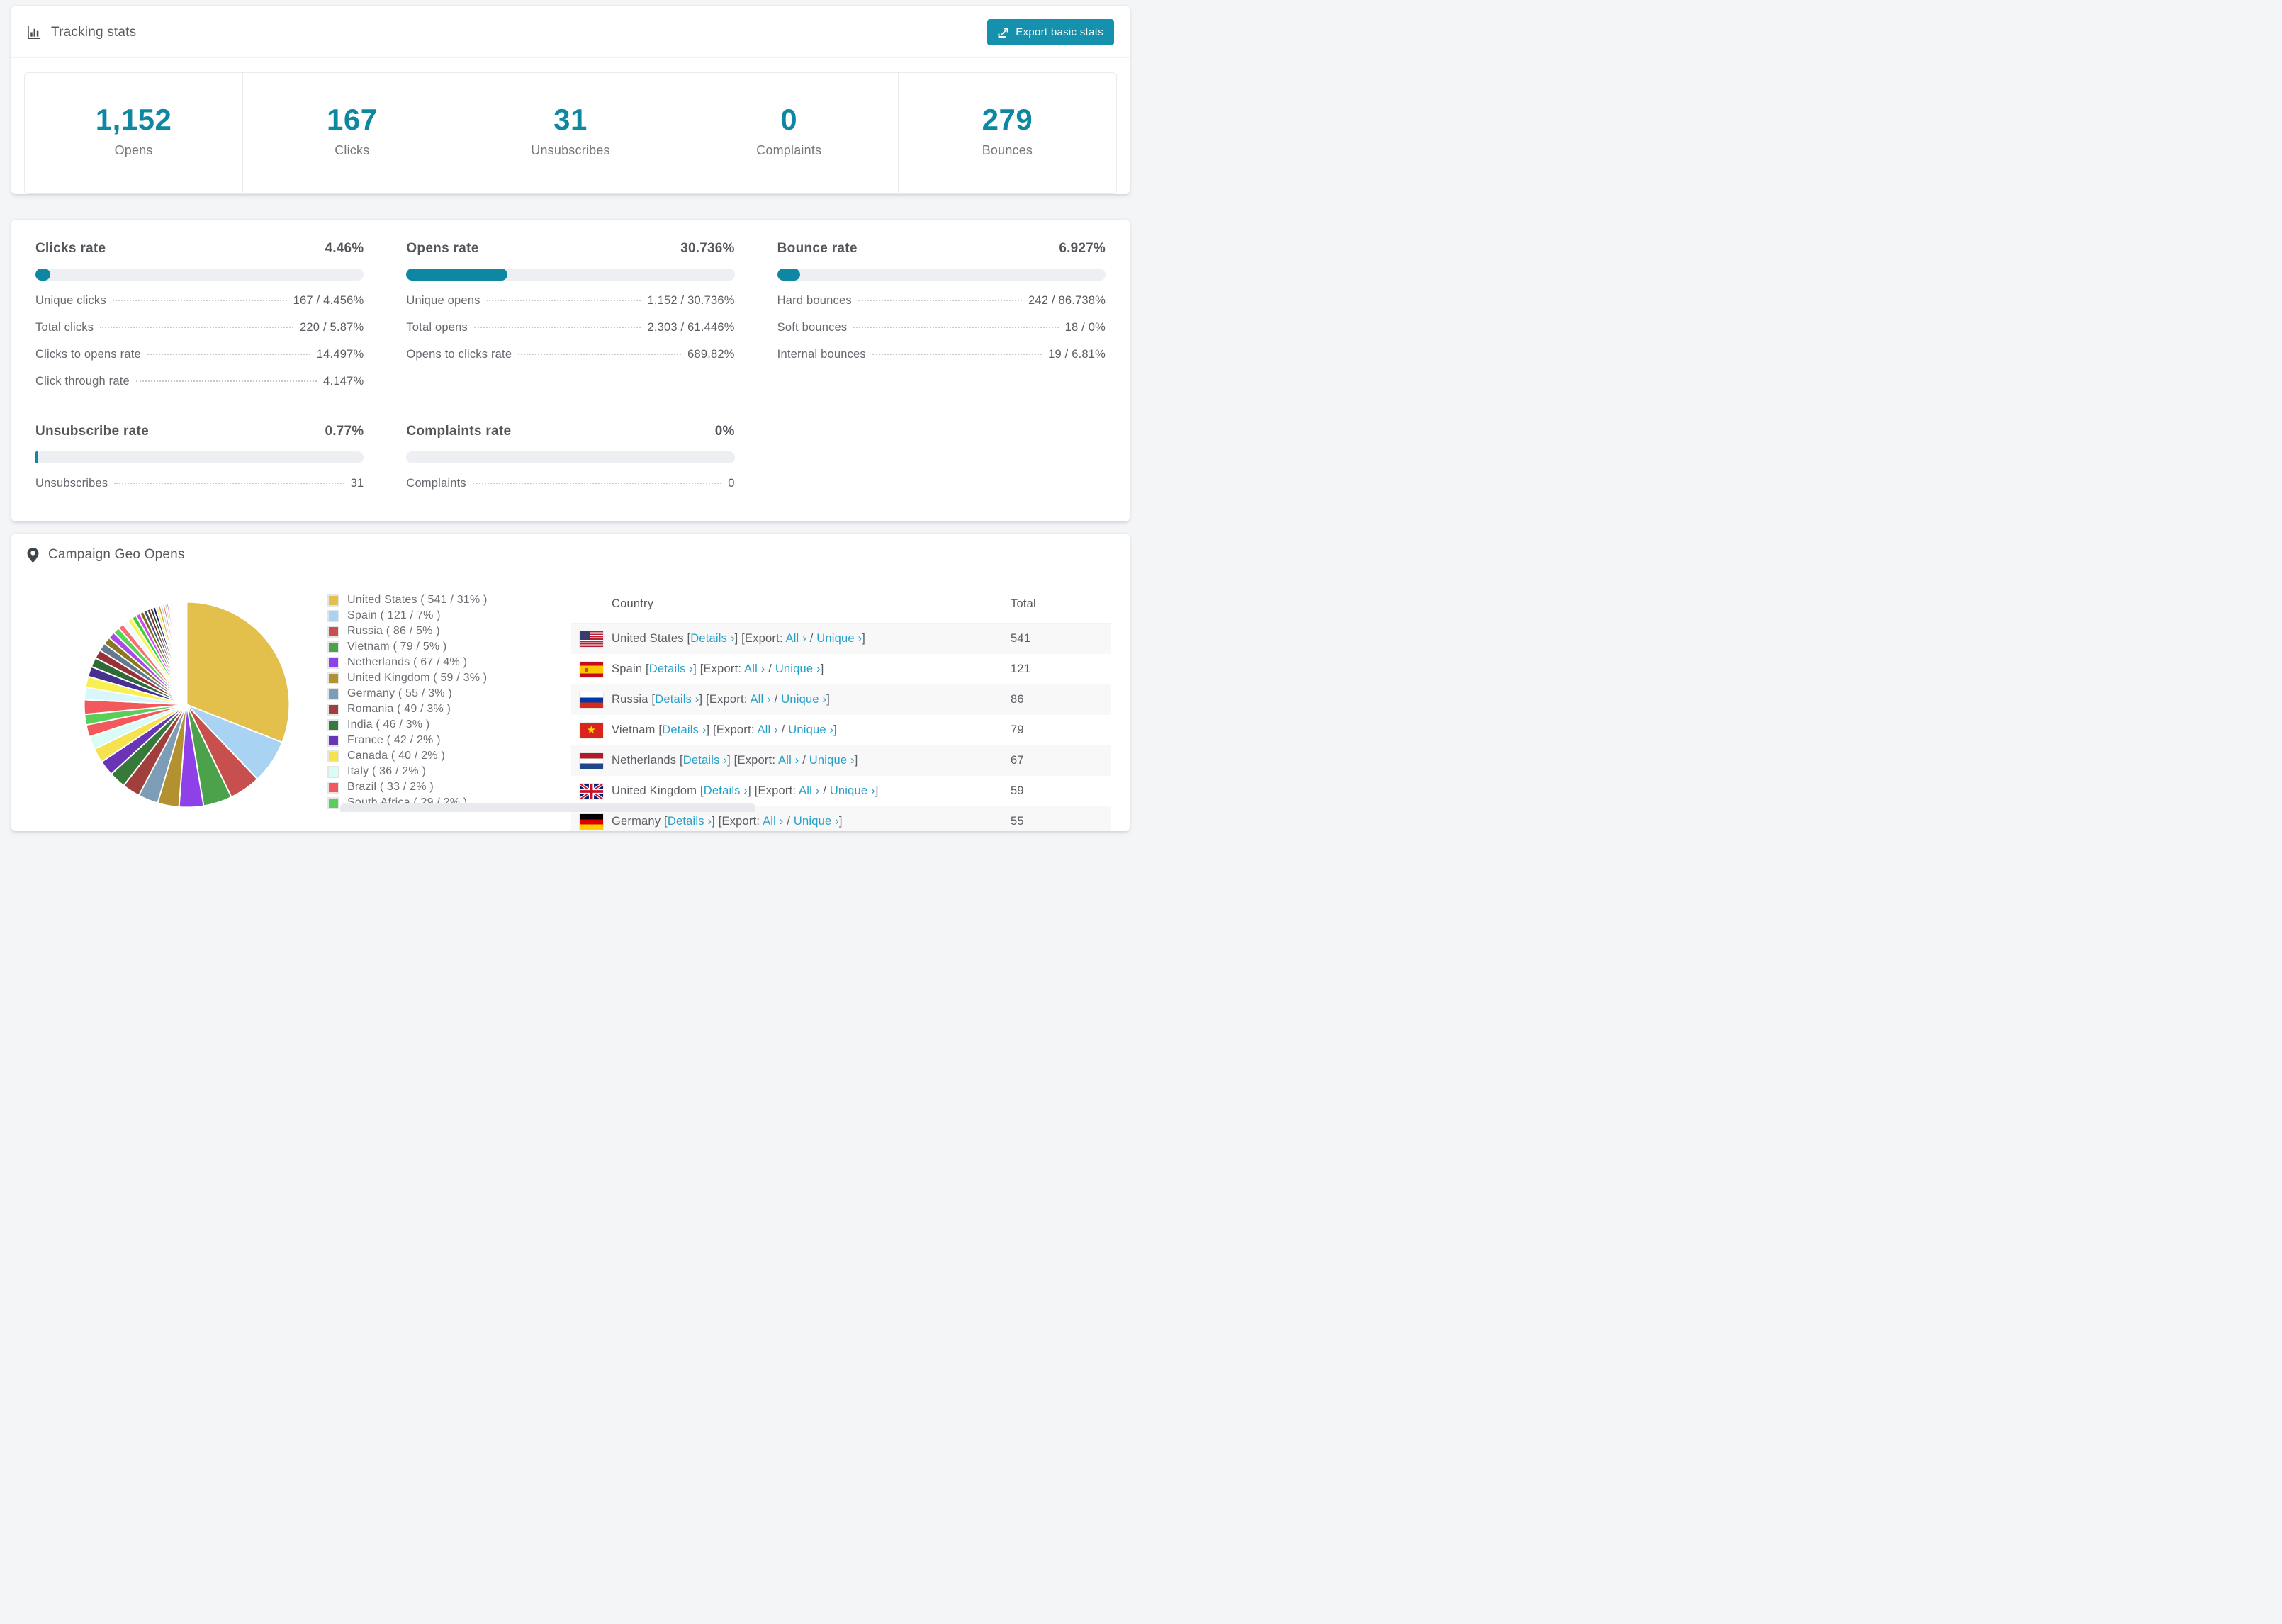  Describe the element at coordinates (570, 484) in the screenshot. I see `rate-rows: Complaints 0` at that location.